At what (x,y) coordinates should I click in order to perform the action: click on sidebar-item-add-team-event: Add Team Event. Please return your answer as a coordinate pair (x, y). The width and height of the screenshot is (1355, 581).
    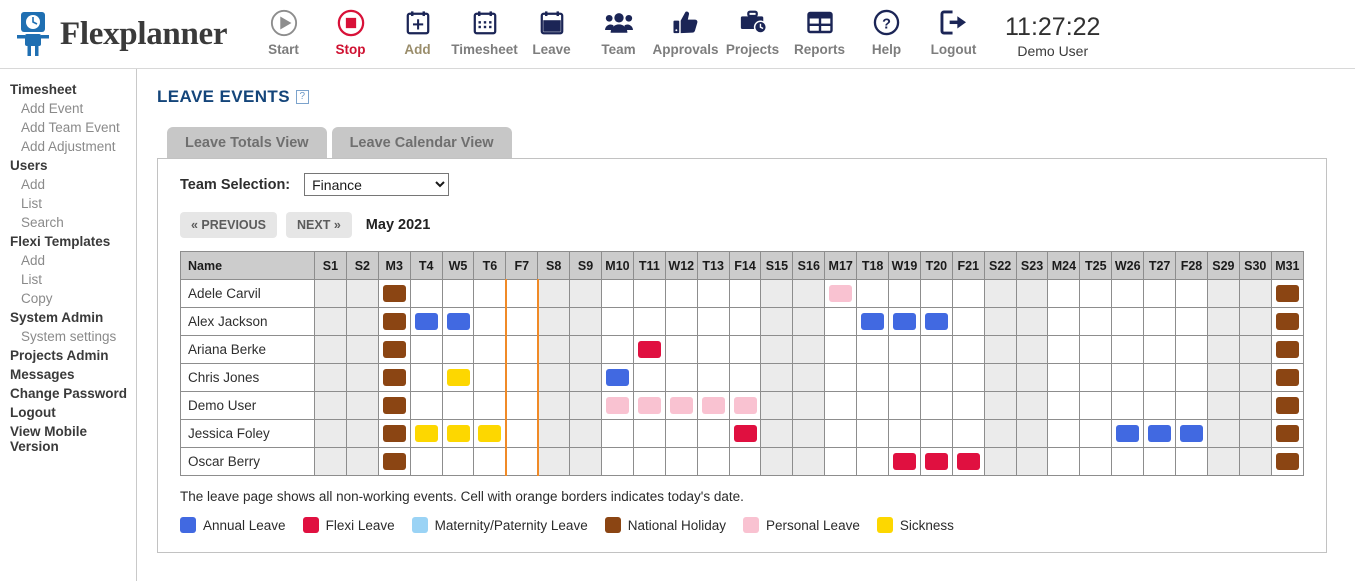
    Looking at the image, I should click on (68, 127).